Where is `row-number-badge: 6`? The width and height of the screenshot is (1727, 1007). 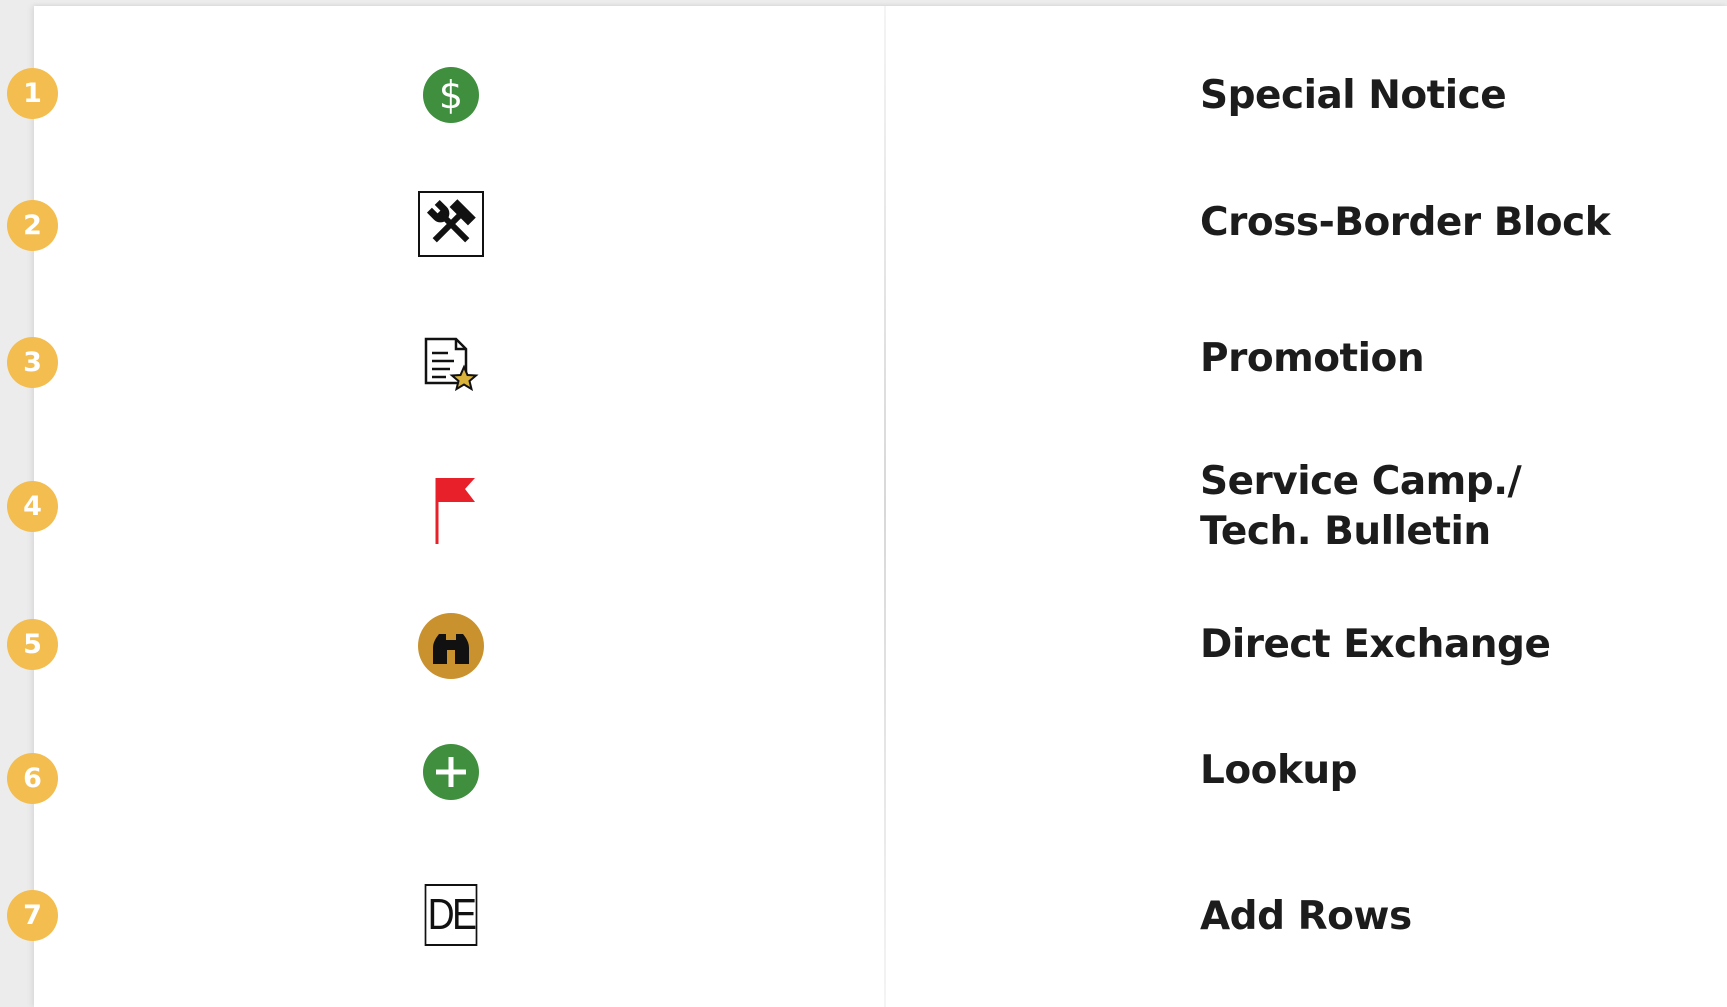 row-number-badge: 6 is located at coordinates (32, 778).